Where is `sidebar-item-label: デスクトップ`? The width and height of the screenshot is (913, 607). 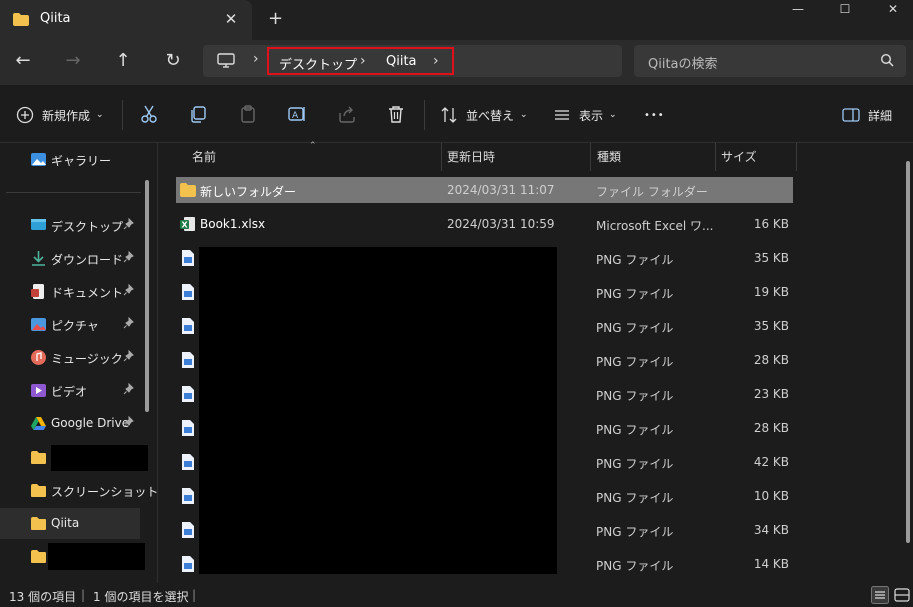
sidebar-item-label: デスクトップ is located at coordinates (87, 227).